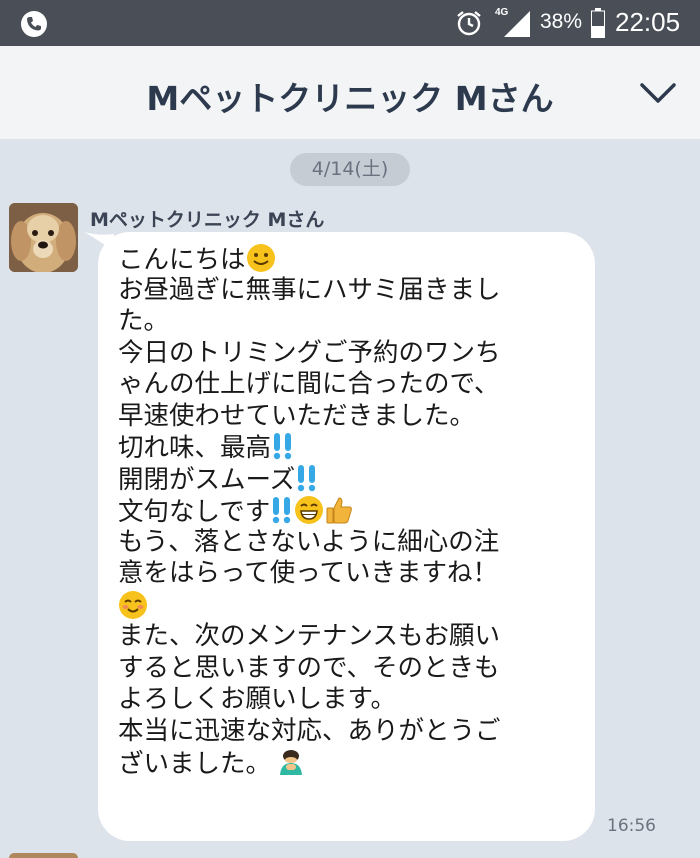 This screenshot has width=700, height=858. What do you see at coordinates (309, 384) in the screenshot?
I see `message-line: ゃんの仕上げに間に合ったので、` at bounding box center [309, 384].